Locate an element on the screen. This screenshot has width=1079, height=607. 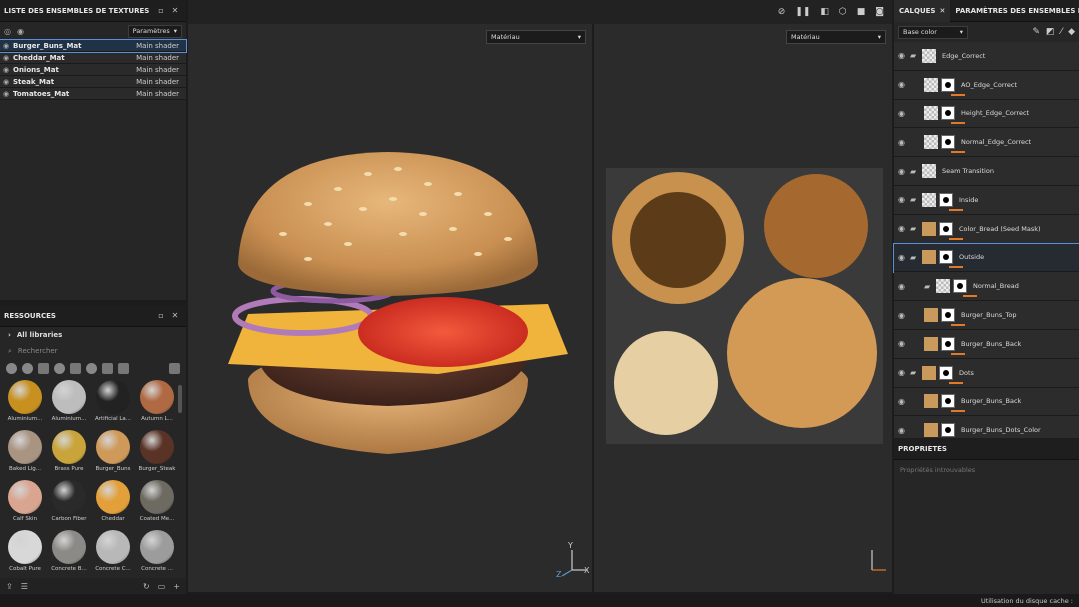
resource-item: Brass Pure is located at coordinates (69, 454).